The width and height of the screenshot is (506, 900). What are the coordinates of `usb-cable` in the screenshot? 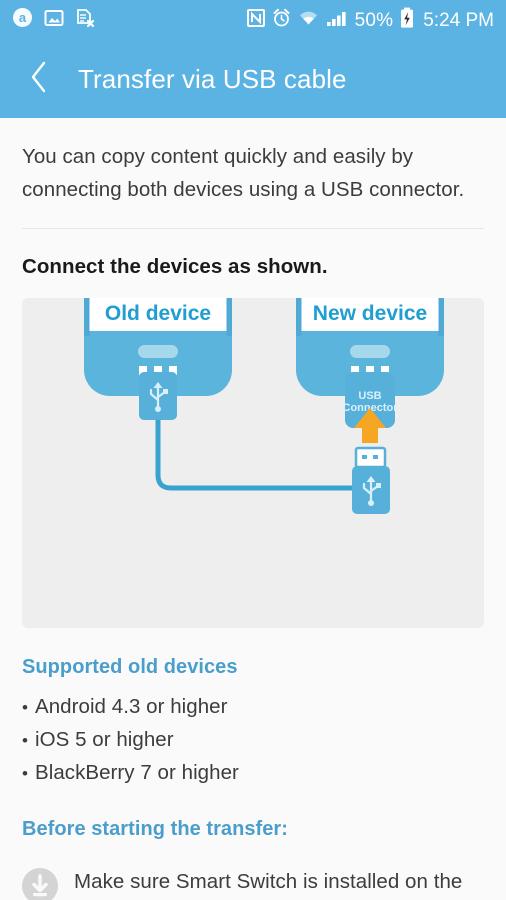 It's located at (265, 453).